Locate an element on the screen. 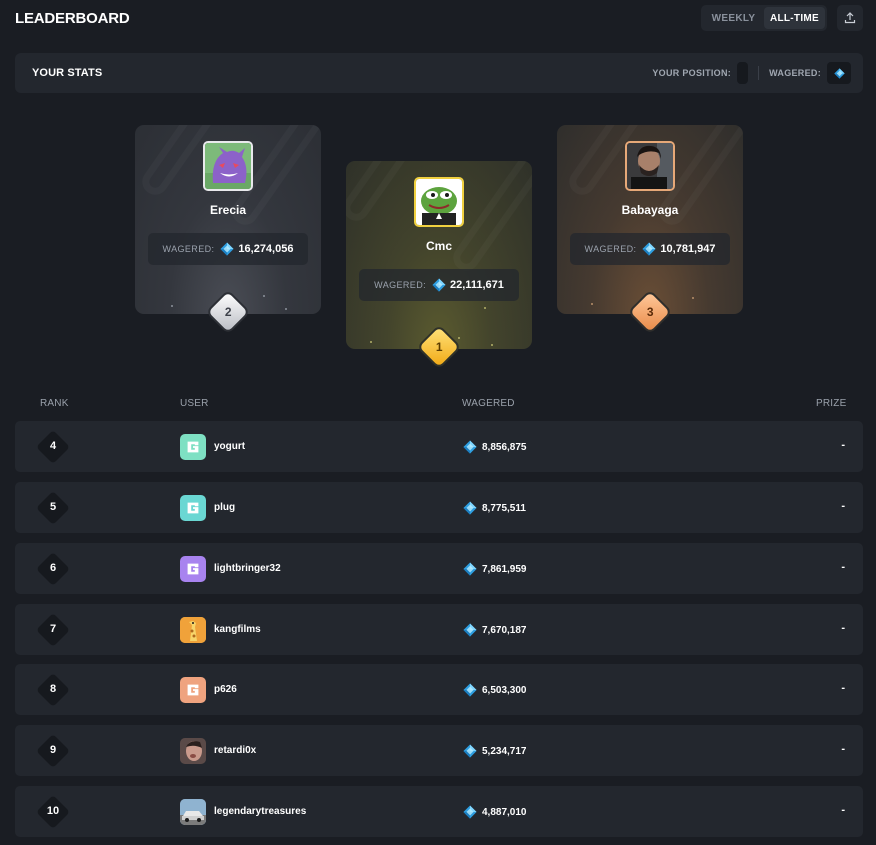  wagered-amount: 10,781,947 is located at coordinates (688, 249).